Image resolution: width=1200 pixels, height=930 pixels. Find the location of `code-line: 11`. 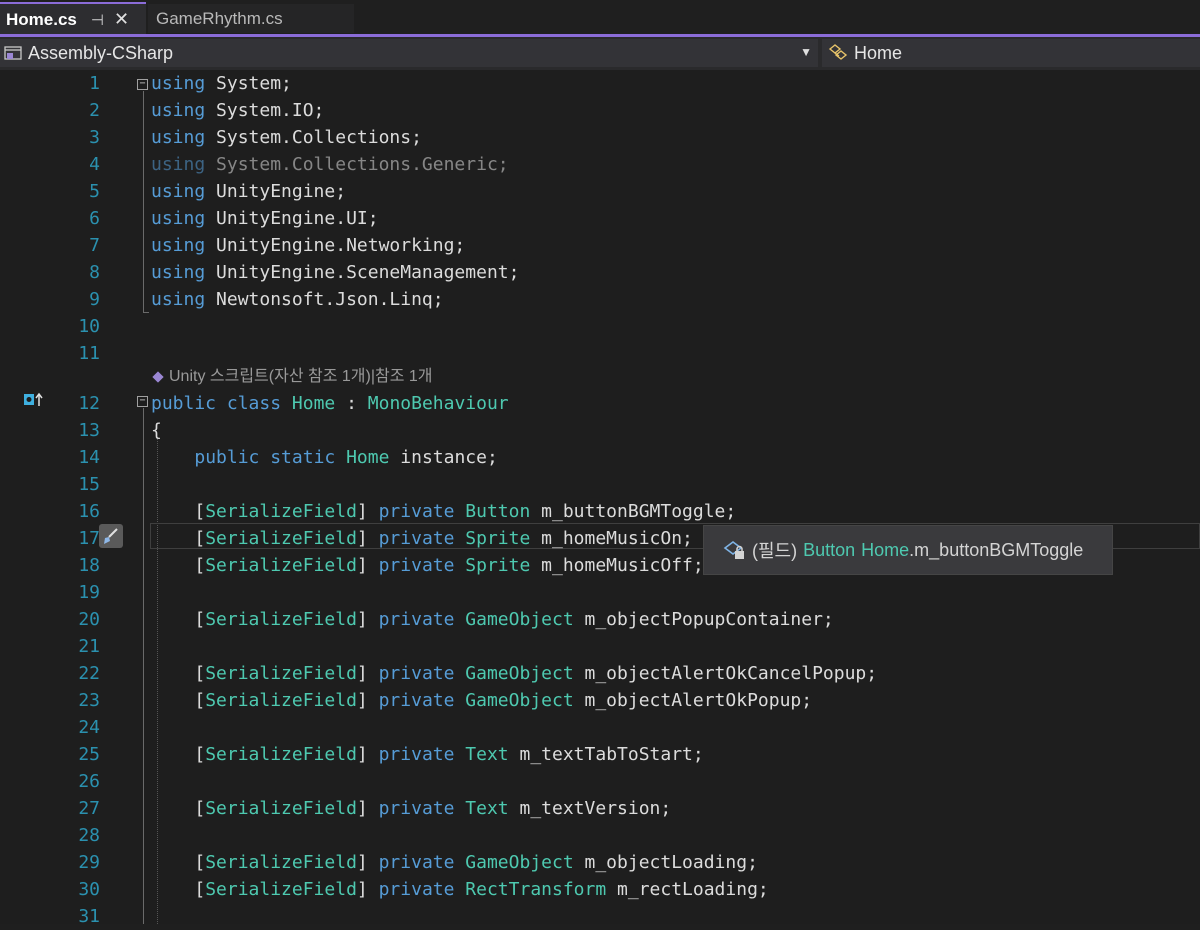

code-line: 11 is located at coordinates (600, 353).